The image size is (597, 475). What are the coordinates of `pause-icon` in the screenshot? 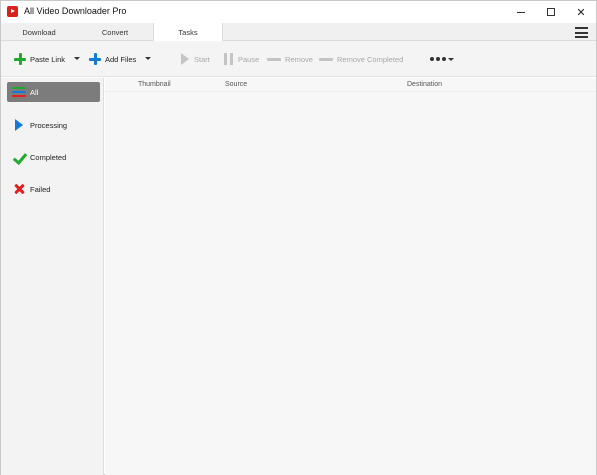 It's located at (228, 59).